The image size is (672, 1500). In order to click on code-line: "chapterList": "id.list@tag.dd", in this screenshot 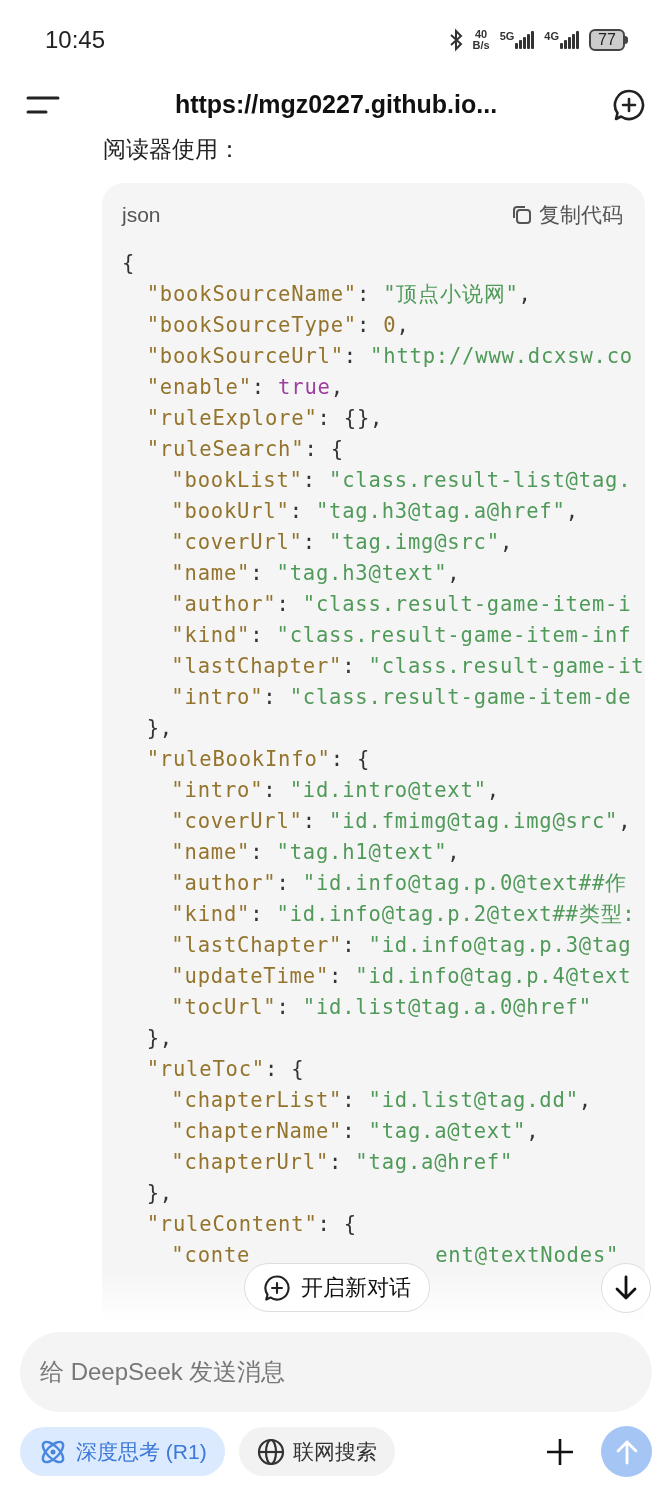, I will do `click(381, 1100)`.